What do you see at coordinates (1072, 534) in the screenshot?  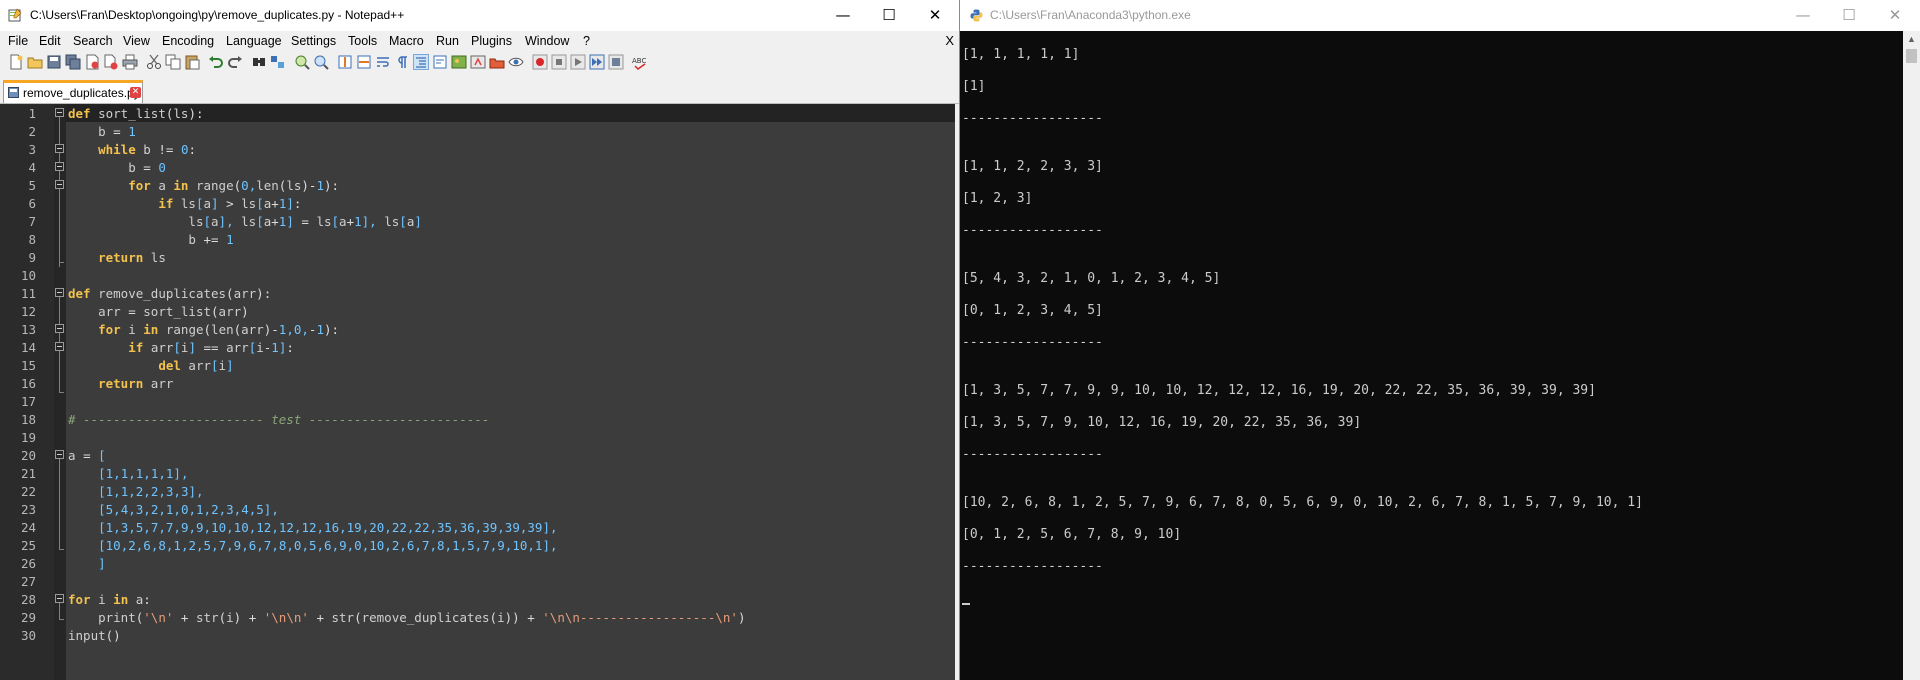 I see `console-line: [0, 1, 2, 5, 6, 7, 8, 9, 10]` at bounding box center [1072, 534].